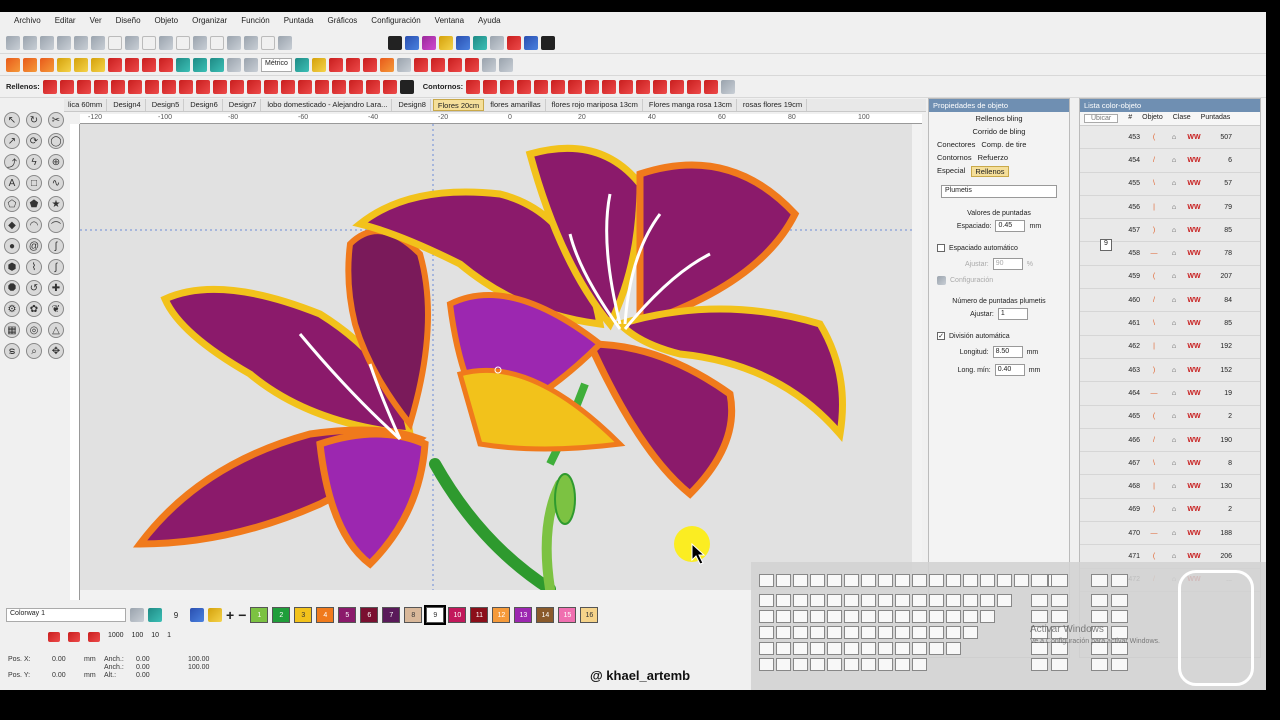 The width and height of the screenshot is (1280, 720). Describe the element at coordinates (200, 64) in the screenshot. I see `tool-color-icon` at that location.